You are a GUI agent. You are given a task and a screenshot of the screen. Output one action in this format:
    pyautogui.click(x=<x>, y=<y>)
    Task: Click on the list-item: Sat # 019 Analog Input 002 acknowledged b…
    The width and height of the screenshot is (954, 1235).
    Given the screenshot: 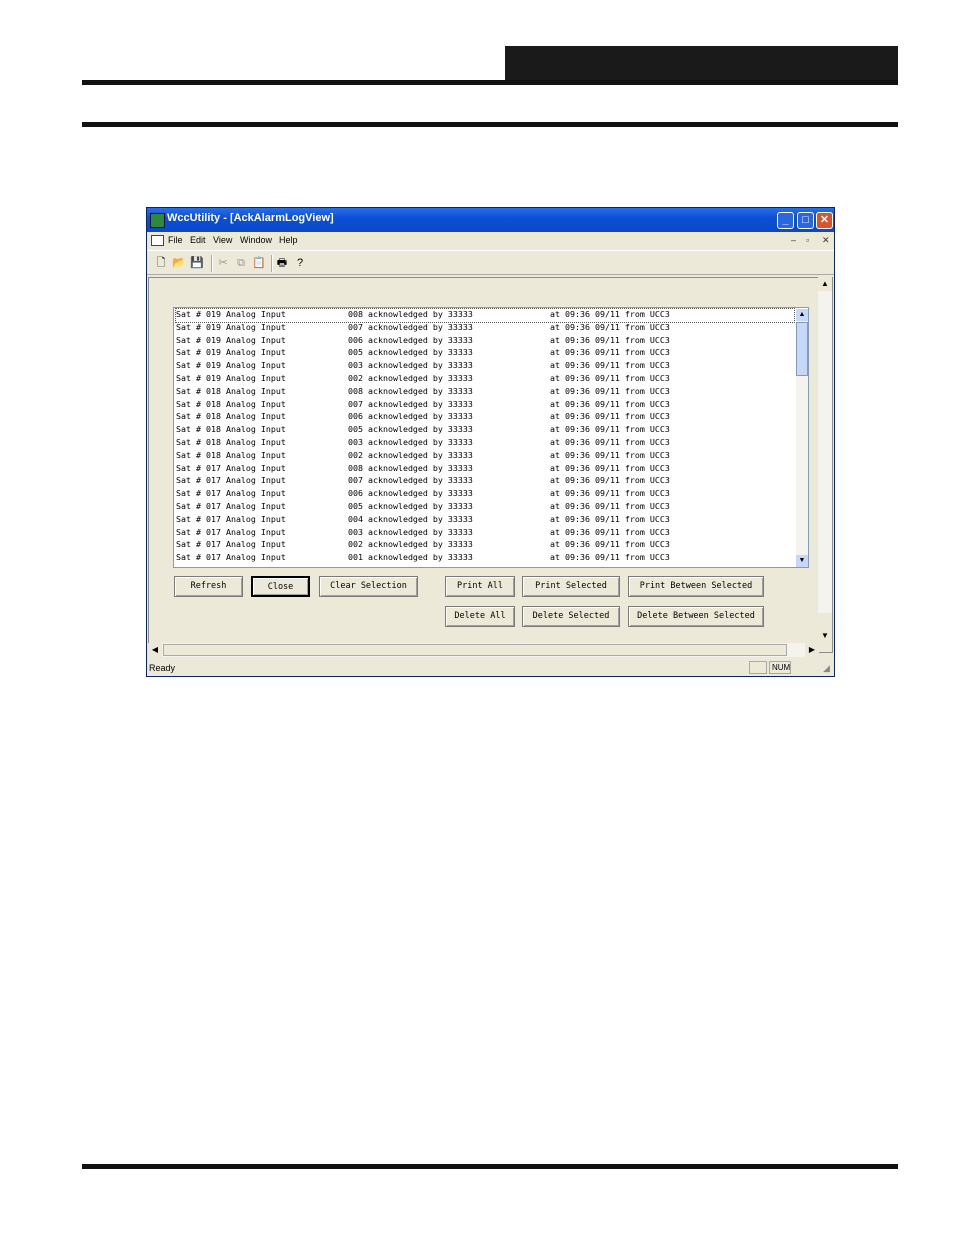 What is the action you would take?
    pyautogui.click(x=485, y=379)
    